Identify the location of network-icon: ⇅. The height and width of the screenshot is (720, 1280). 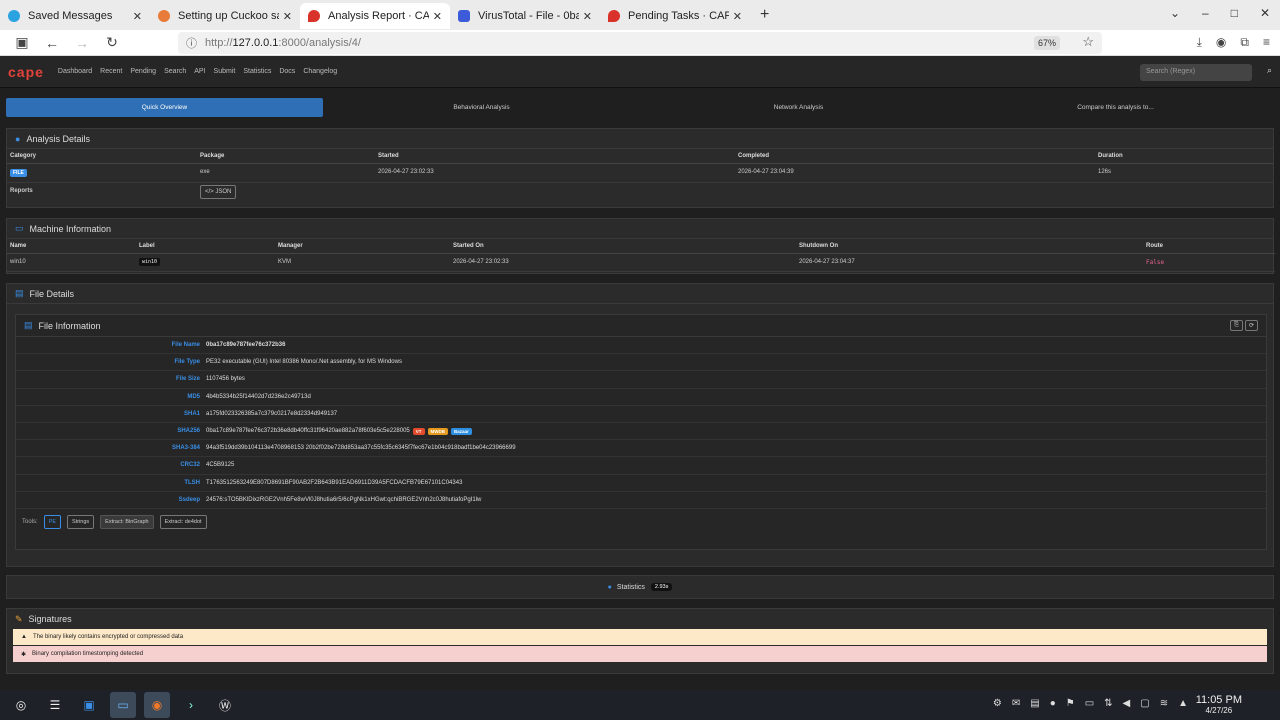
(1108, 703).